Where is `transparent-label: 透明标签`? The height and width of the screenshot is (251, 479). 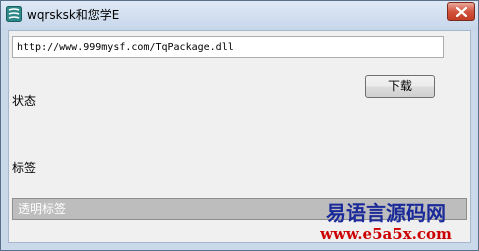 transparent-label: 透明标签 is located at coordinates (239, 209).